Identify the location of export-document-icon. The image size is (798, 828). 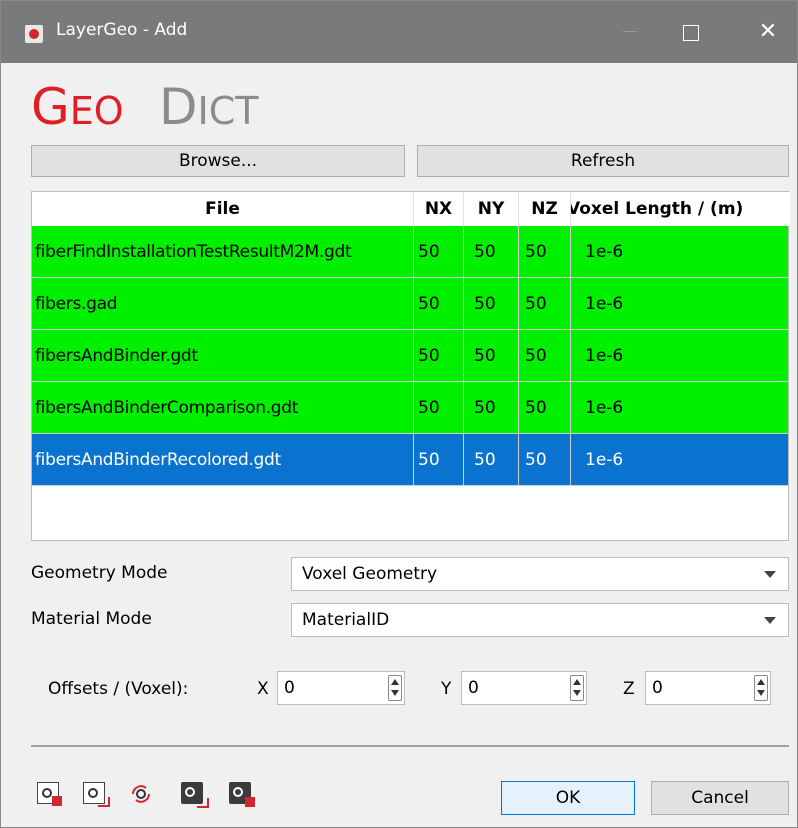
(96, 794).